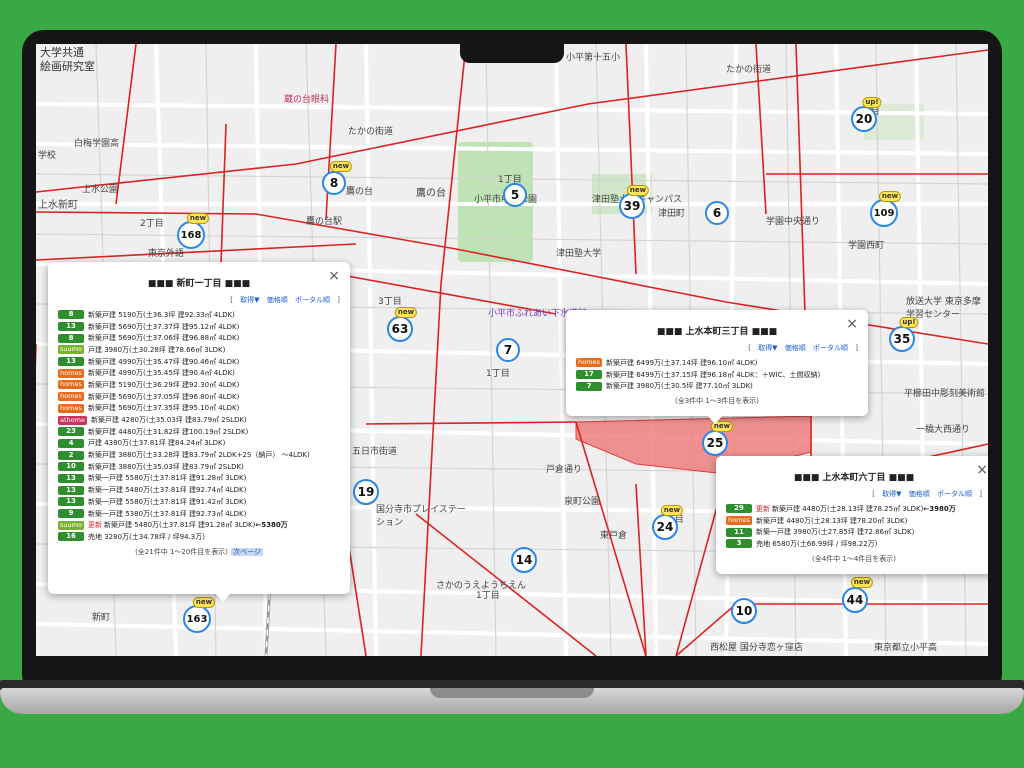 The image size is (1024, 768). I want to click on next-page-button: 次ページ, so click(247, 551).